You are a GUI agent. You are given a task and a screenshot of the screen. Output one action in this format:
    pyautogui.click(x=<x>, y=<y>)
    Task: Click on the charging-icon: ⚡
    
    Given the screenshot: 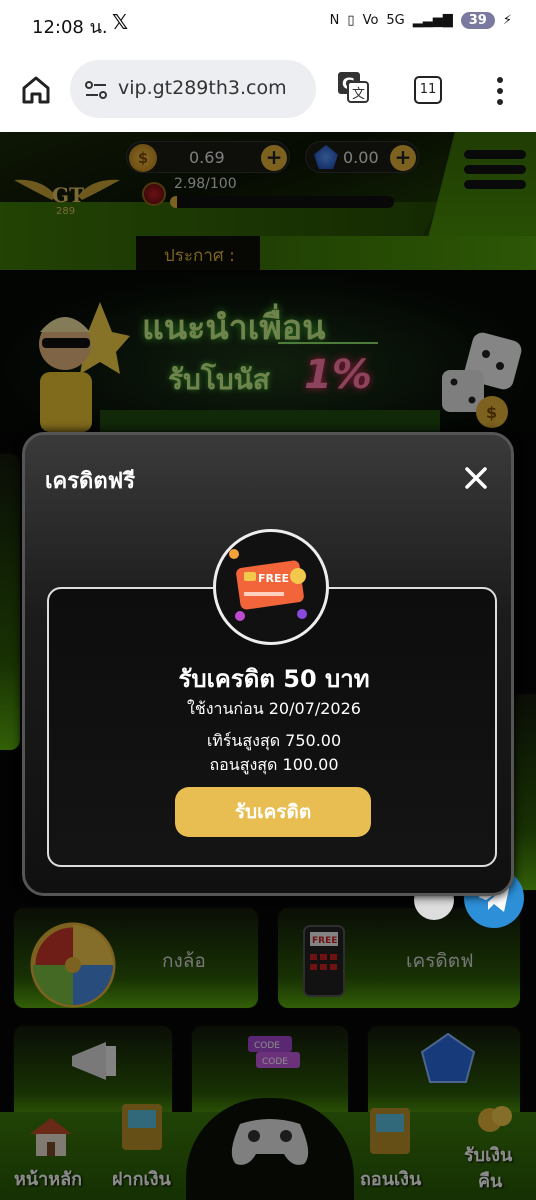 What is the action you would take?
    pyautogui.click(x=507, y=20)
    